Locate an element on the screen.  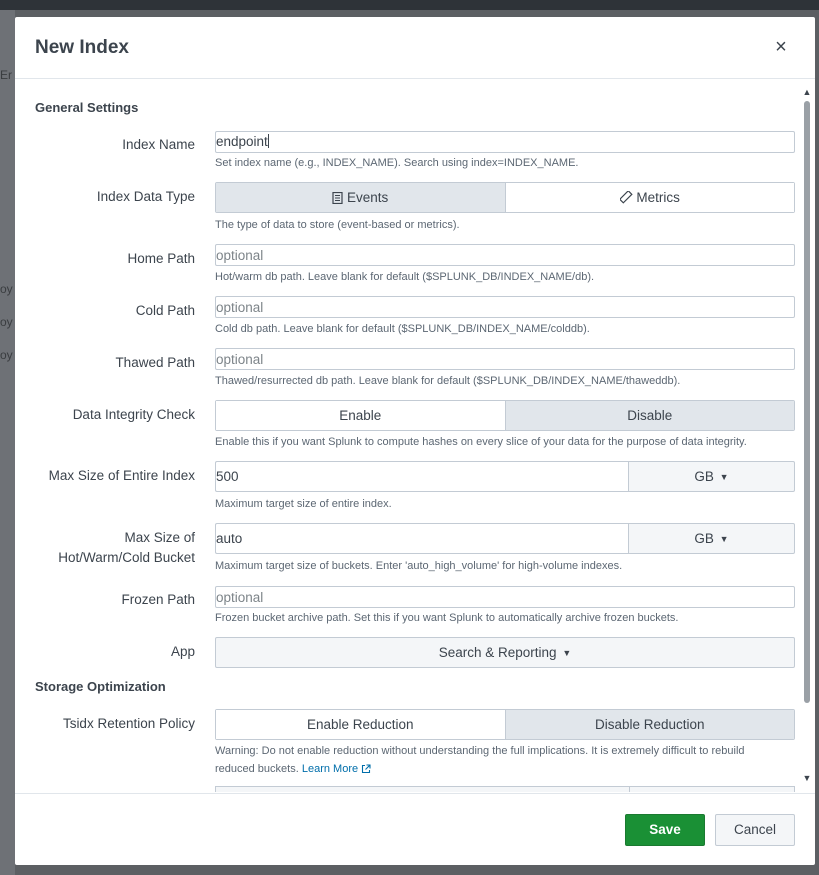
backdrop-top-bar is located at coordinates (409, 5).